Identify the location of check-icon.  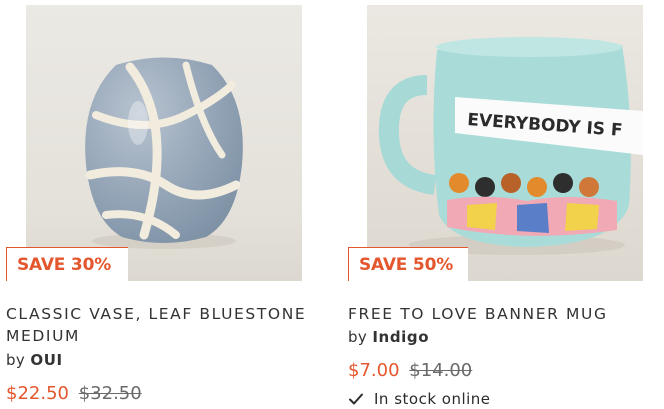
(356, 399).